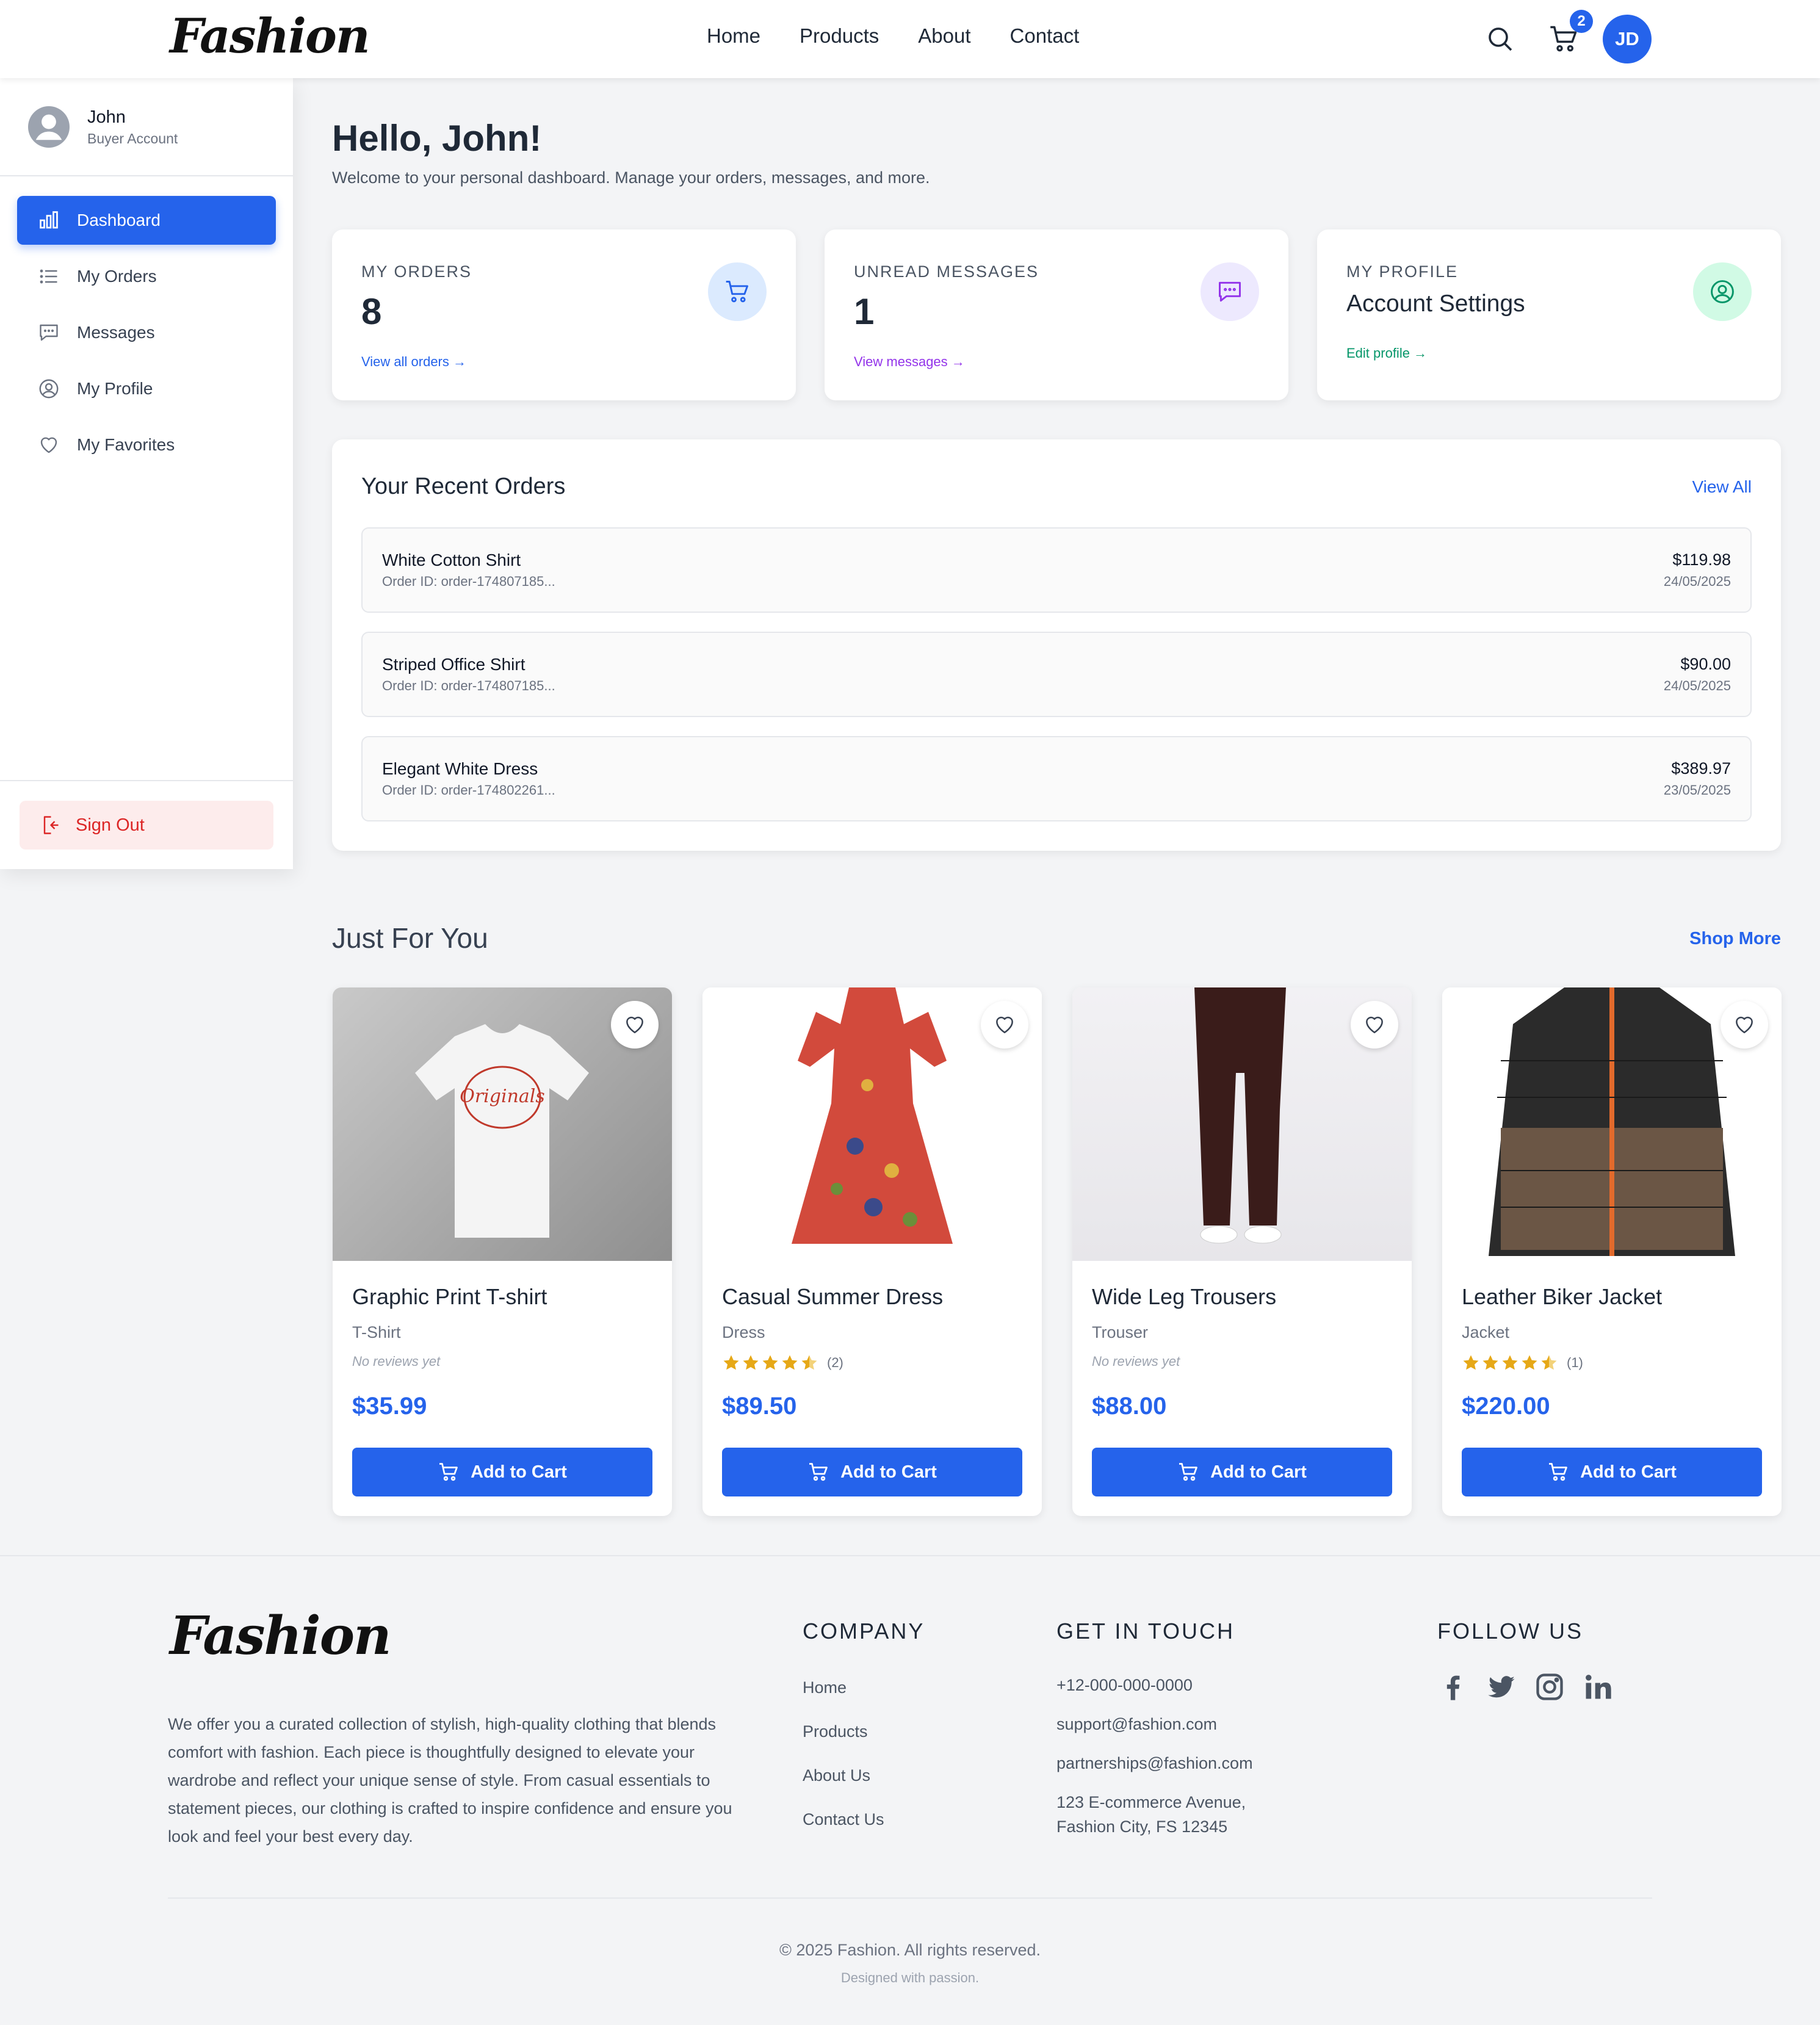  What do you see at coordinates (371, 311) in the screenshot?
I see `stat-value: 8` at bounding box center [371, 311].